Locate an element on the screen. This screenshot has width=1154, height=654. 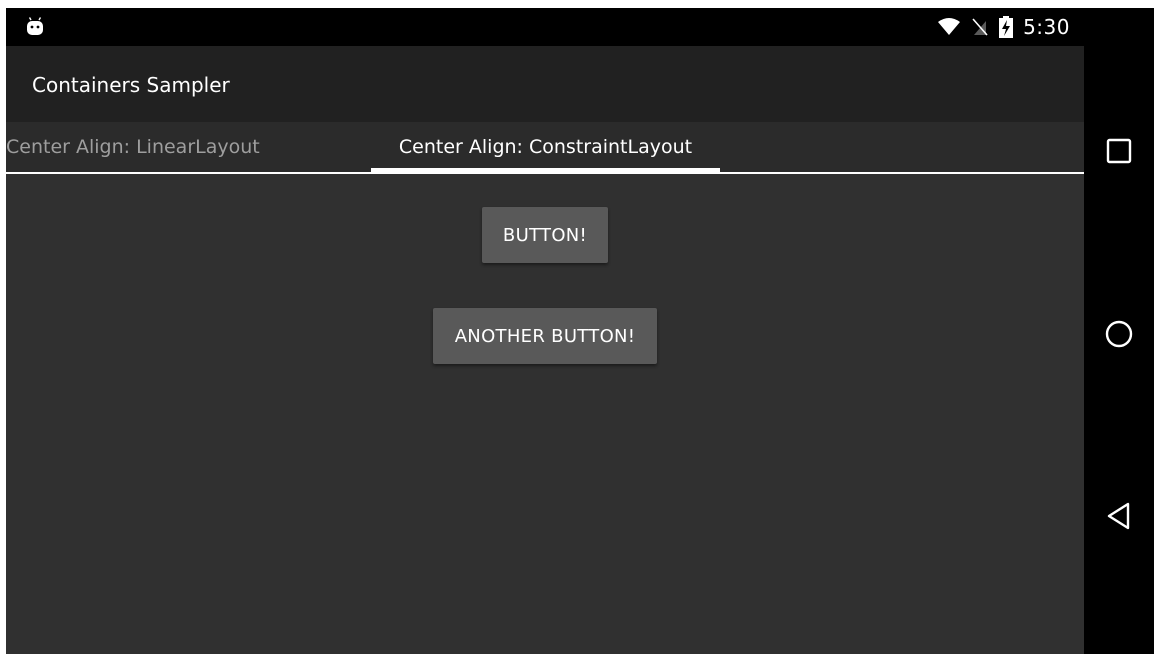
back-icon is located at coordinates (1118, 516).